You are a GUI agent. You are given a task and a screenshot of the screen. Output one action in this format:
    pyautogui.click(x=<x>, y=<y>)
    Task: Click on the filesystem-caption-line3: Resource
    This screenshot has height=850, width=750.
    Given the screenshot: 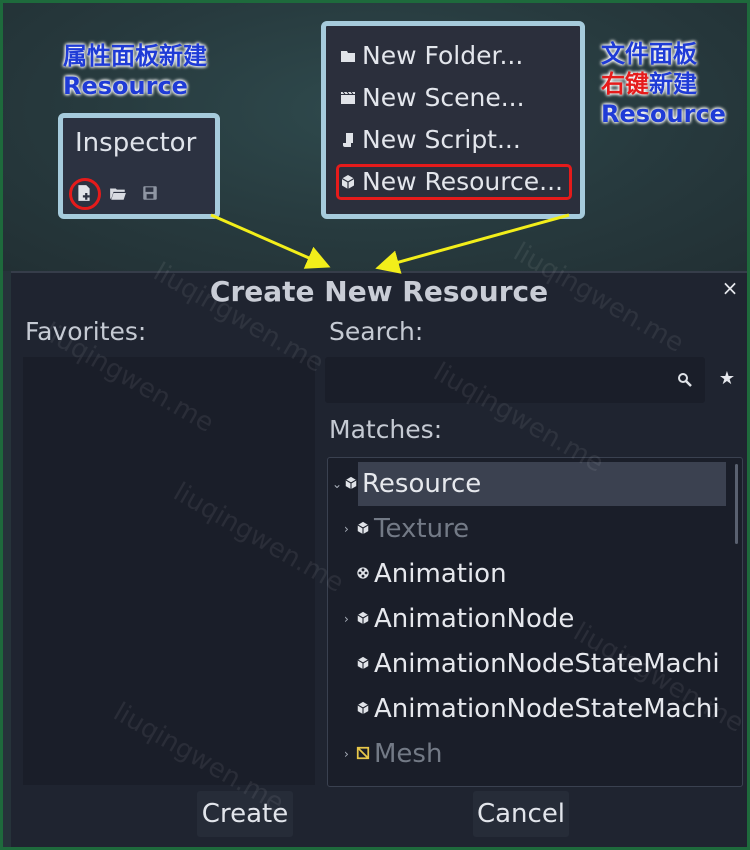 What is the action you would take?
    pyautogui.click(x=663, y=114)
    